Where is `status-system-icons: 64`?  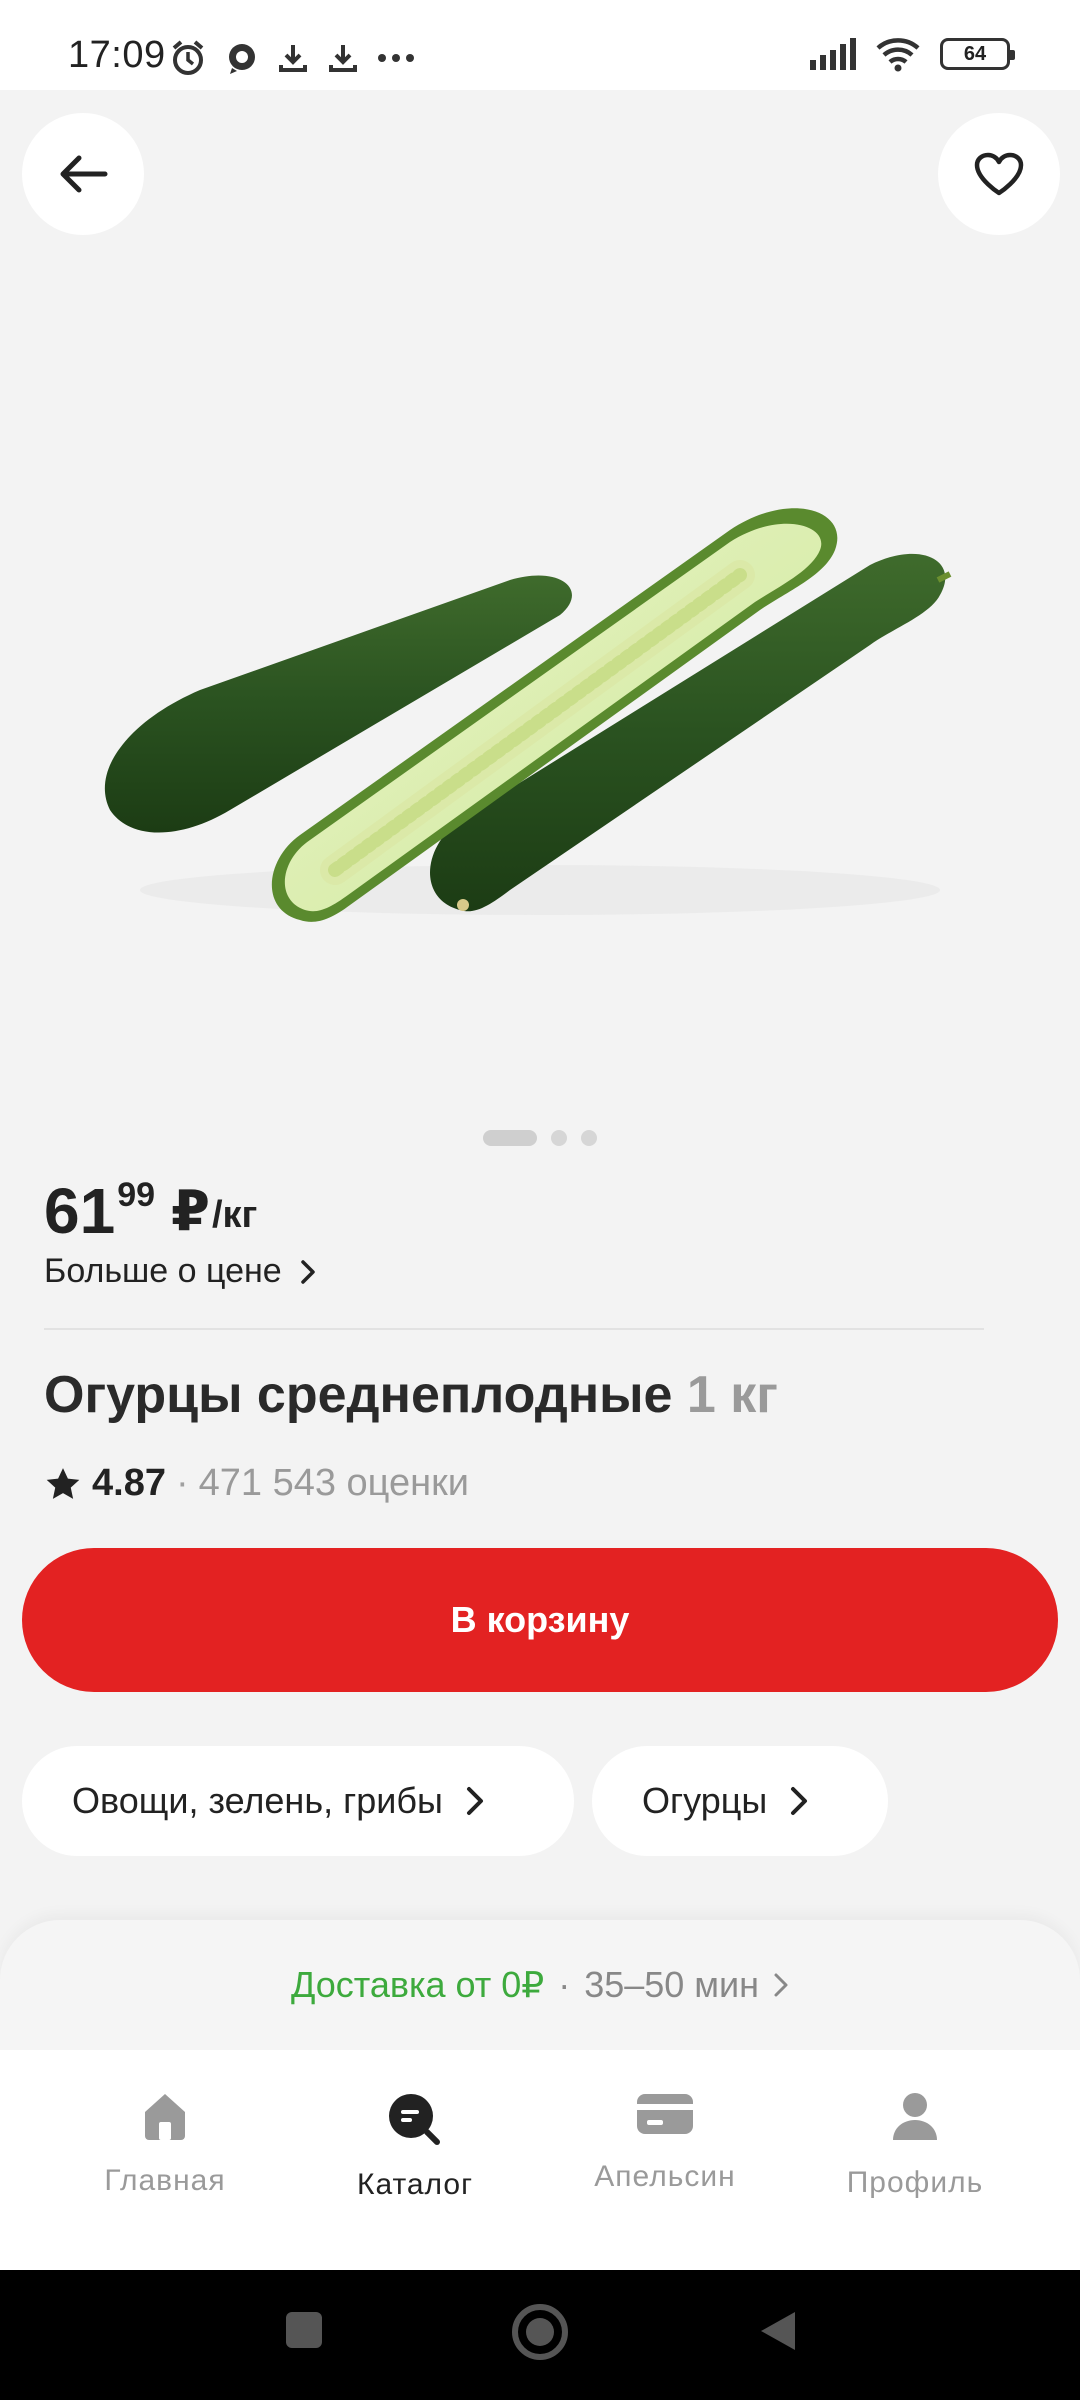
status-system-icons: 64 is located at coordinates (911, 54).